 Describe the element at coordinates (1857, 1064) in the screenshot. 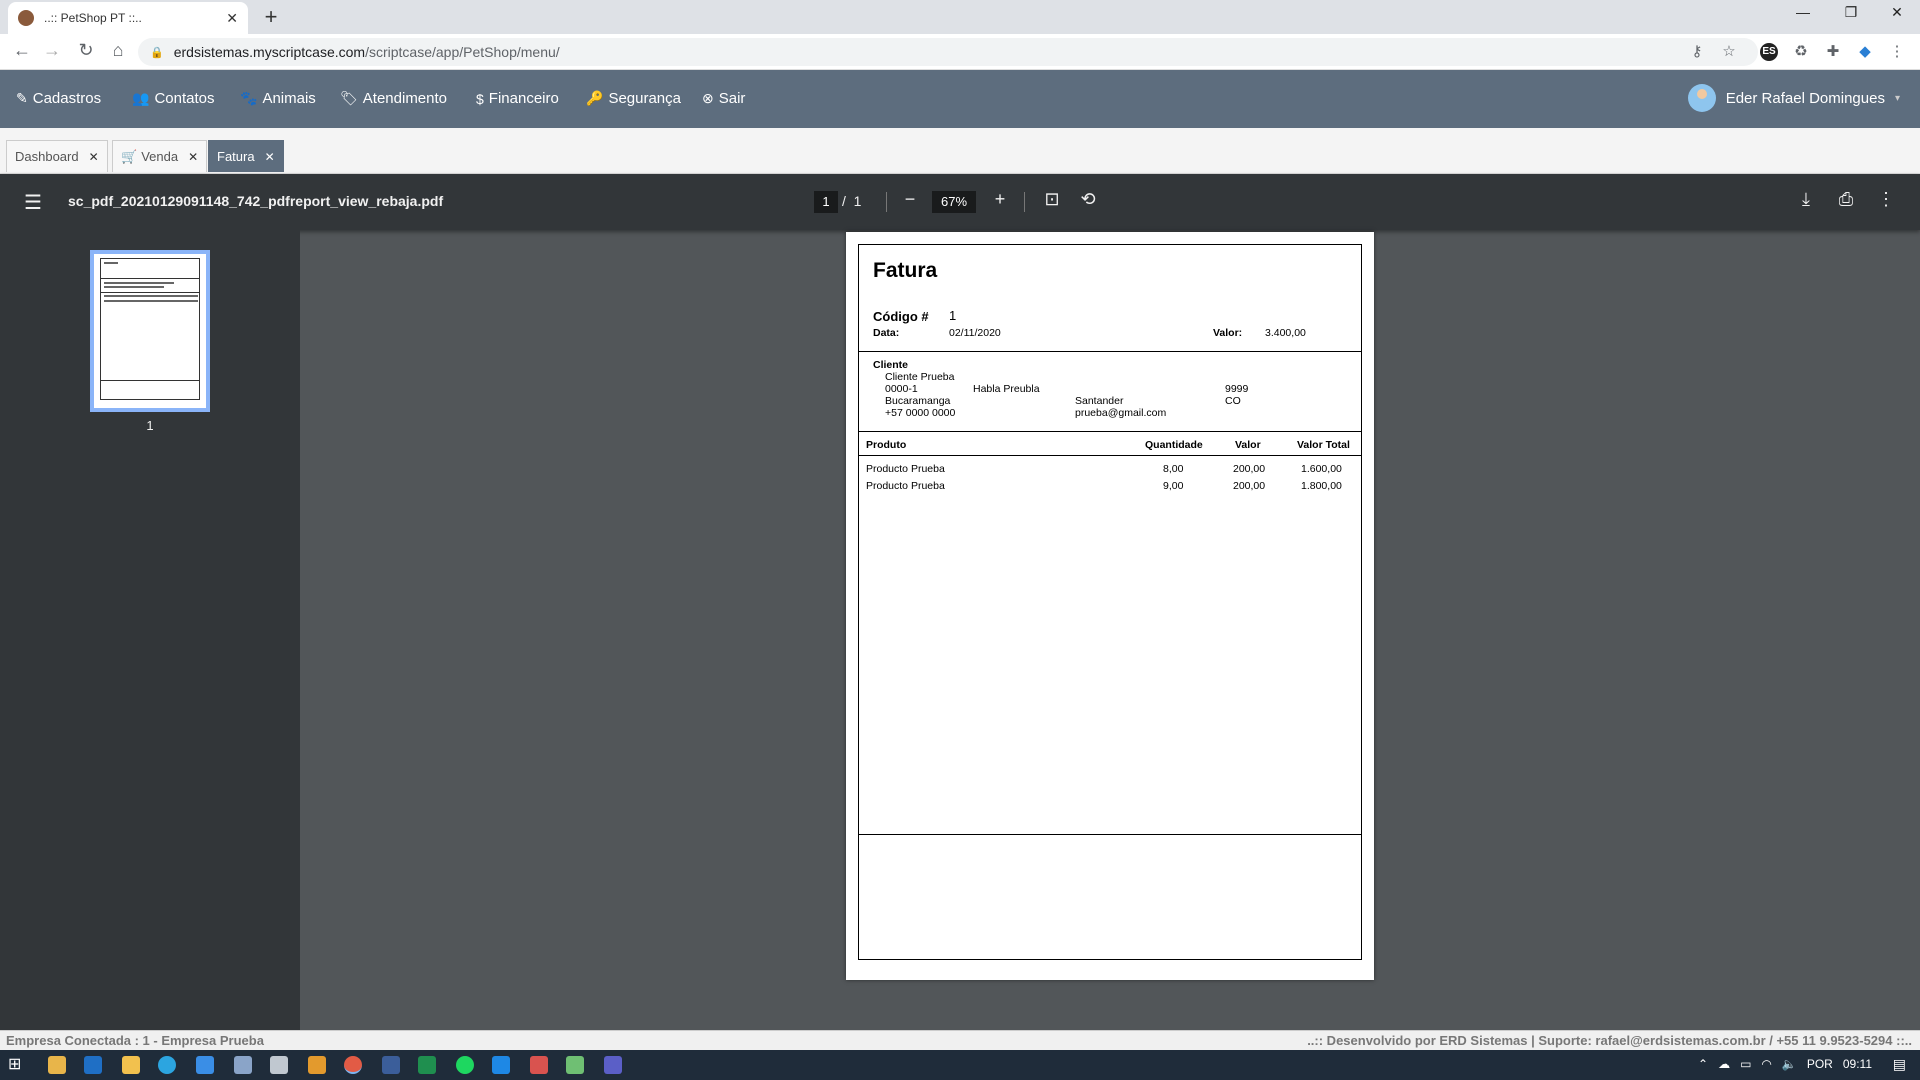

I see `clock: 09:11` at that location.